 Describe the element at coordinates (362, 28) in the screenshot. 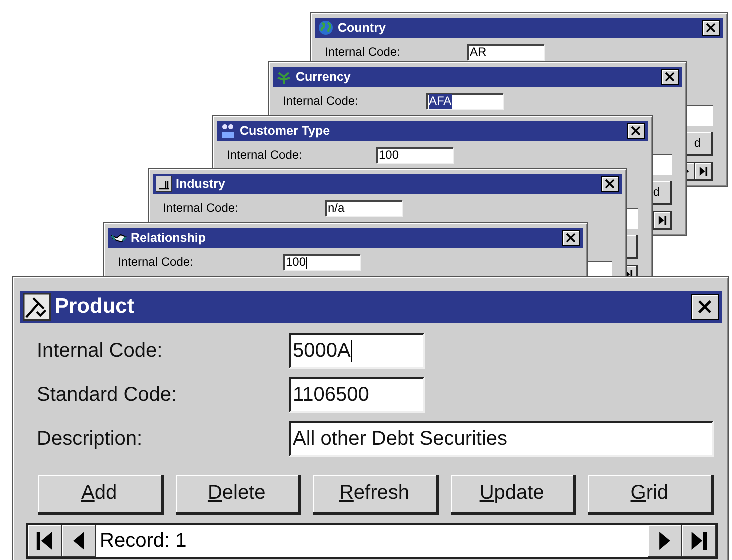

I see `window-title: Country` at that location.